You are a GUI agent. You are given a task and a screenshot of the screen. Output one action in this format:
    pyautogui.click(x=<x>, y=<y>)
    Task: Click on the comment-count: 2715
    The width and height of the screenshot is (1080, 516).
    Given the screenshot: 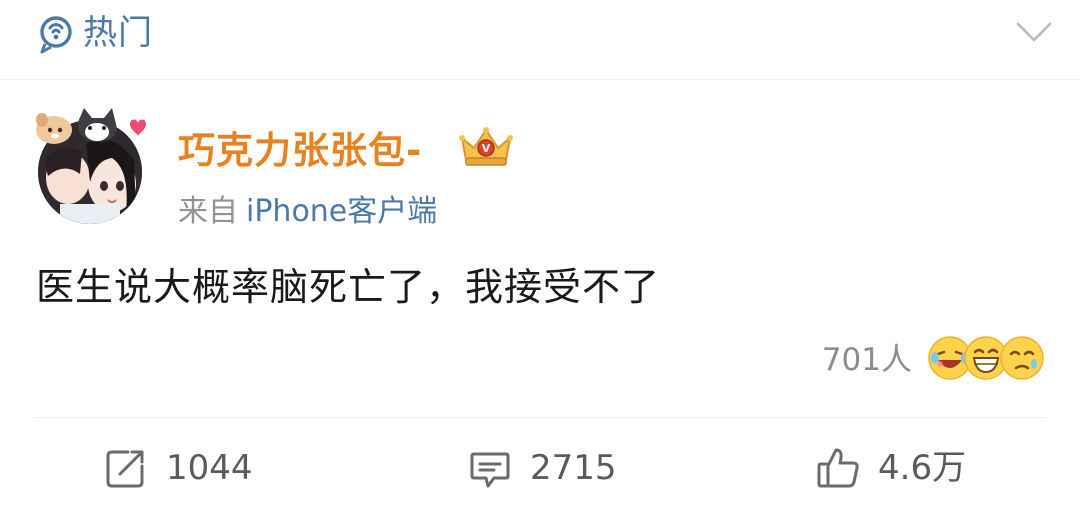 What is the action you would take?
    pyautogui.click(x=573, y=468)
    